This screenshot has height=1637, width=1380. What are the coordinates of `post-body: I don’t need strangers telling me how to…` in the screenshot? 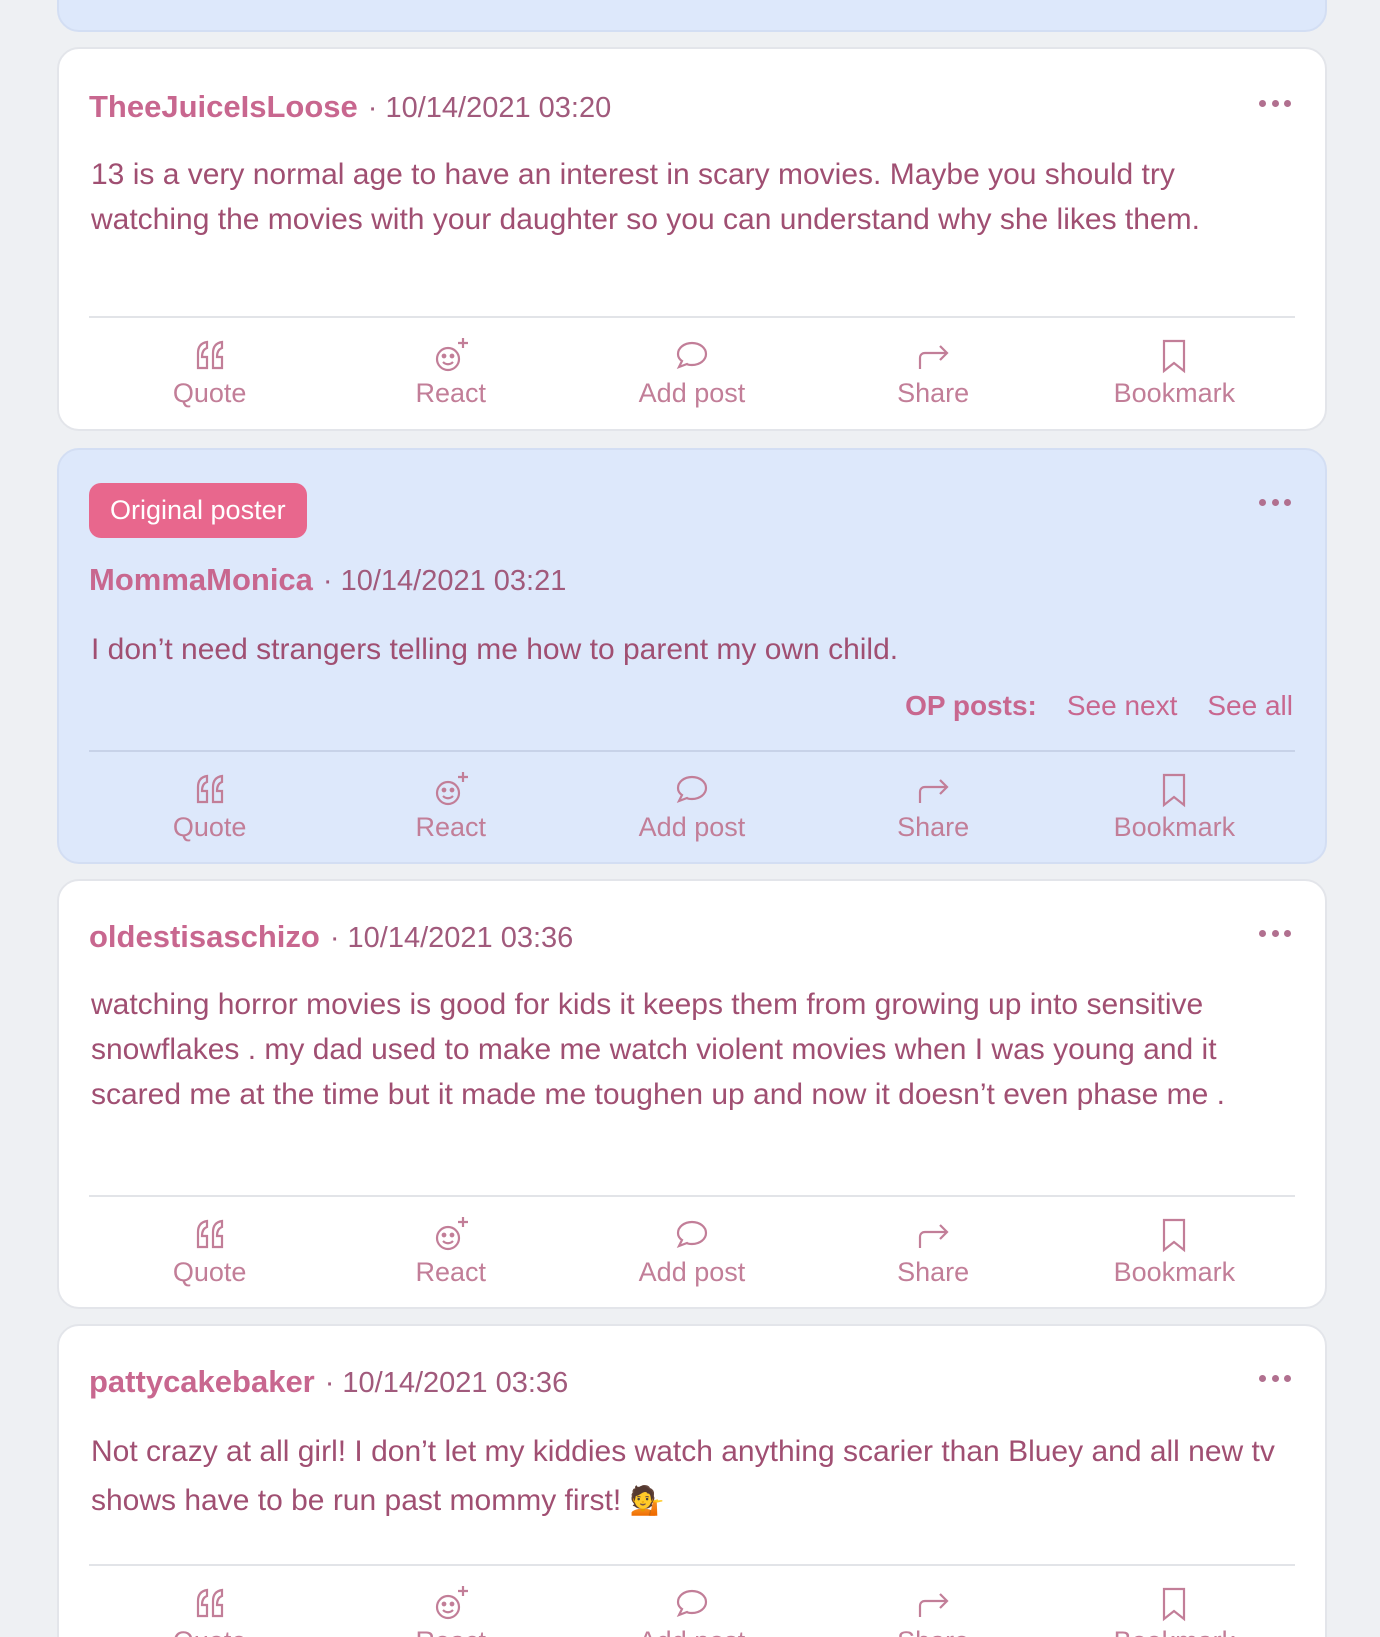 It's located at (495, 649).